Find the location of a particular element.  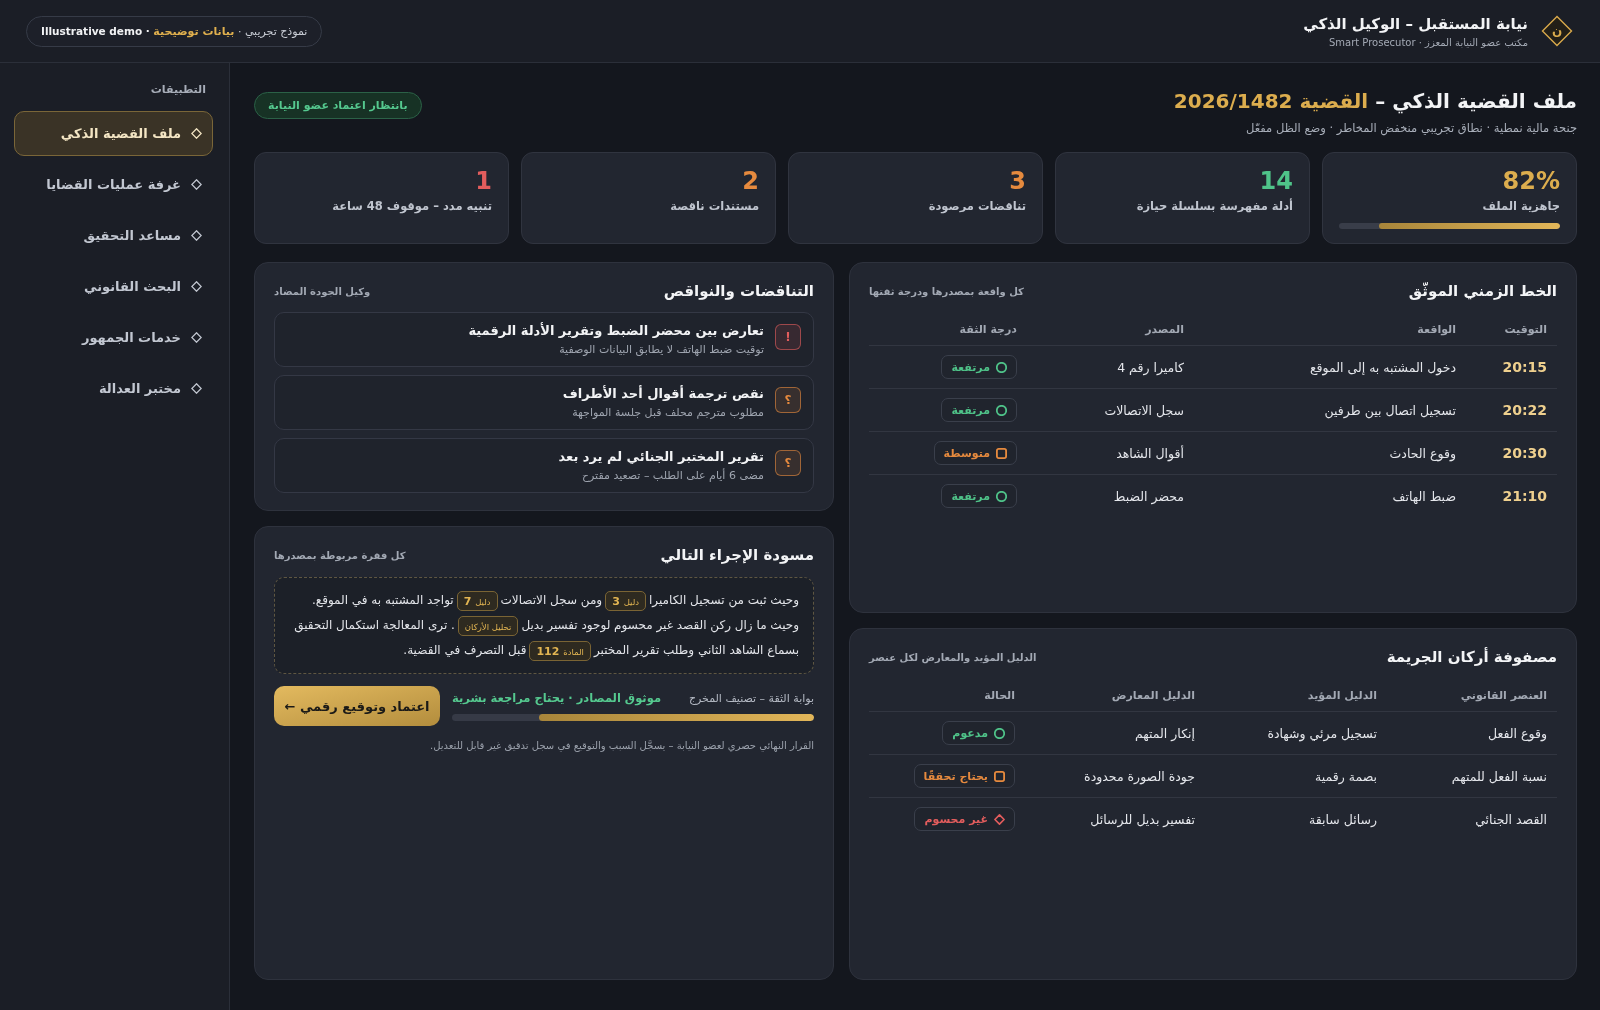

panel-subtitle: وكيل الجودة المضاد is located at coordinates (322, 291).